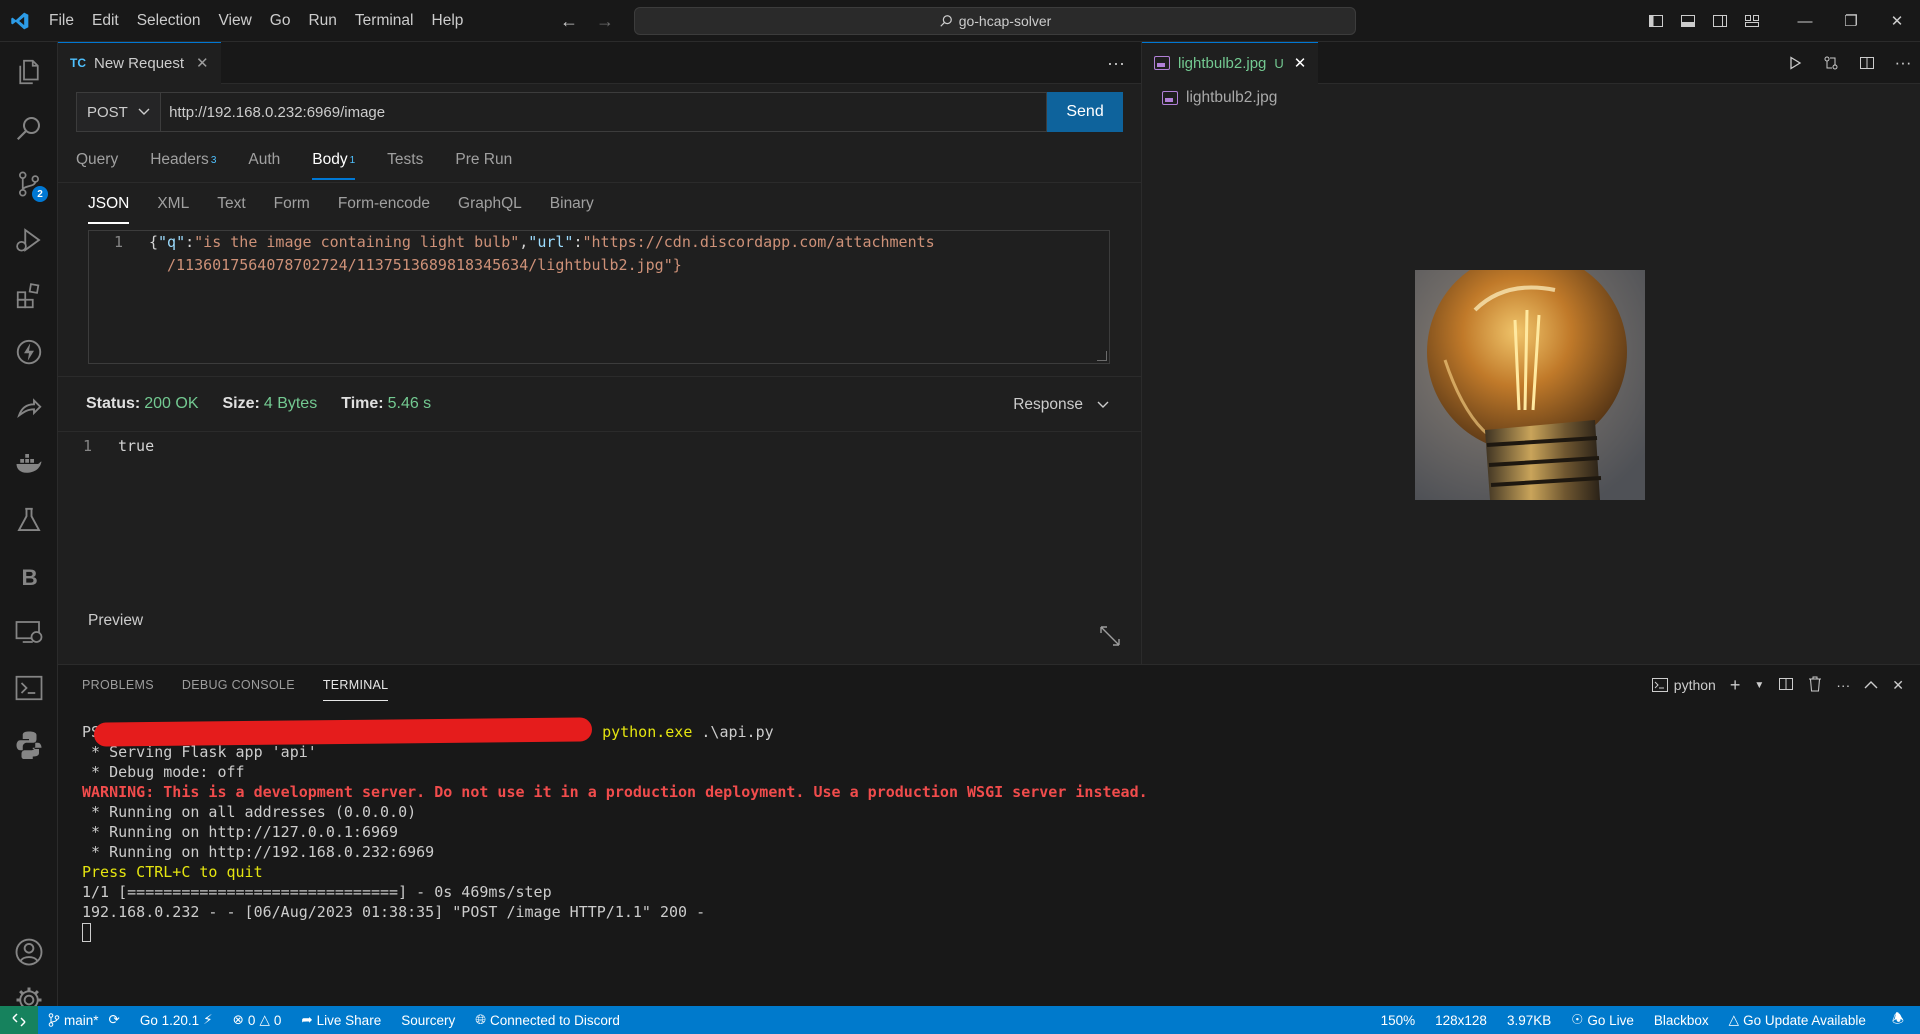 The width and height of the screenshot is (1920, 1034). I want to click on split-terminal-icon, so click(1786, 685).